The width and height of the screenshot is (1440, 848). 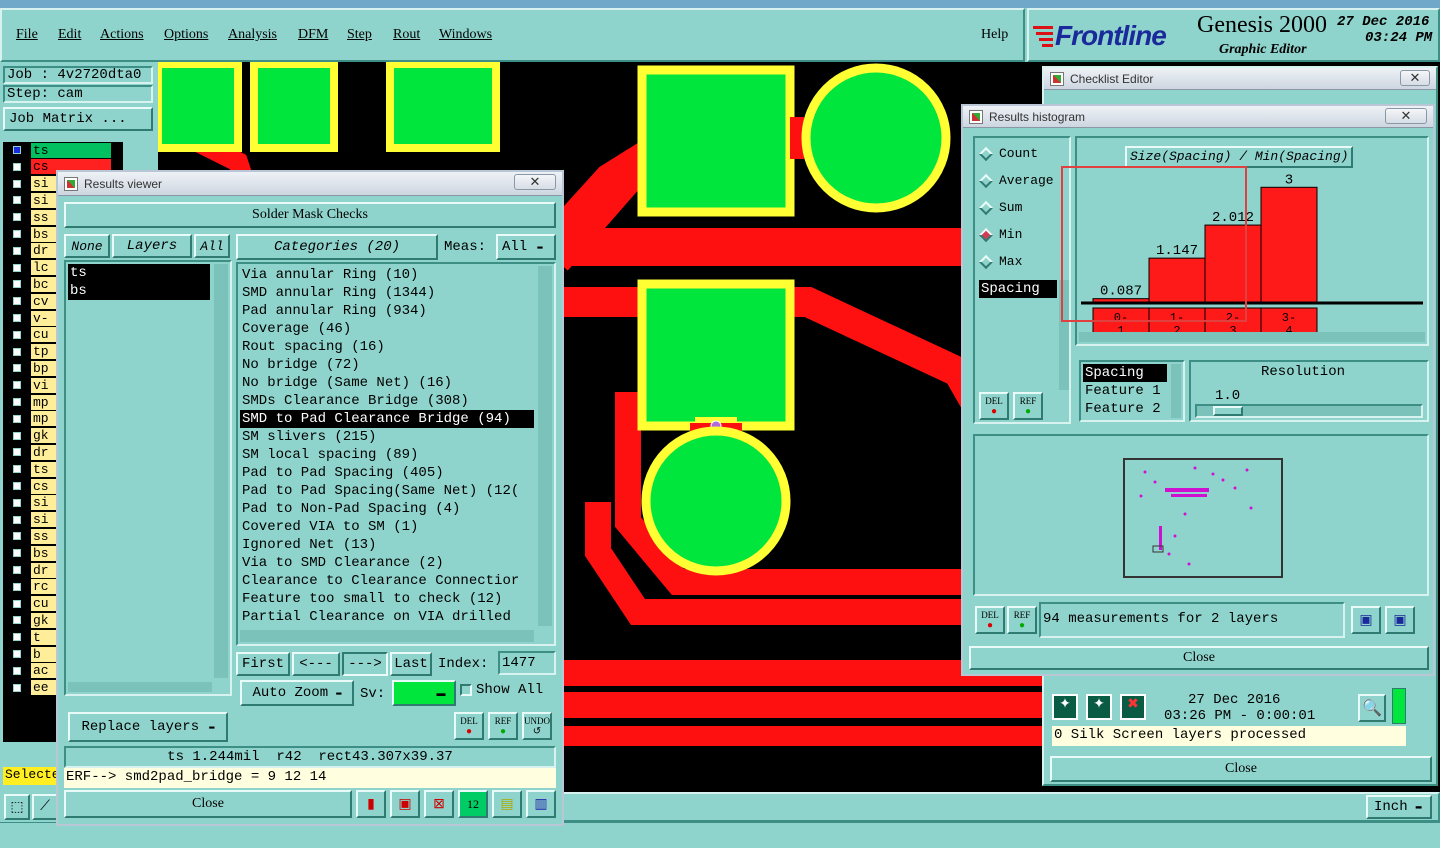 What do you see at coordinates (387, 491) in the screenshot?
I see `list-item: Pad to Pad Spacing(Same Net) (12(` at bounding box center [387, 491].